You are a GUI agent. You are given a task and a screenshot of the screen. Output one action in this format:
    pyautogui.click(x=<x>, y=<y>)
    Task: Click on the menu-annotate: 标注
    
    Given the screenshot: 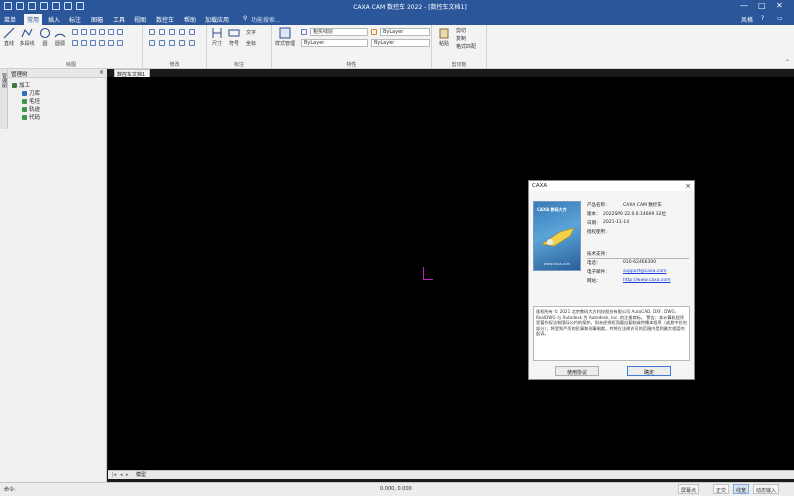 What is the action you would take?
    pyautogui.click(x=75, y=19)
    